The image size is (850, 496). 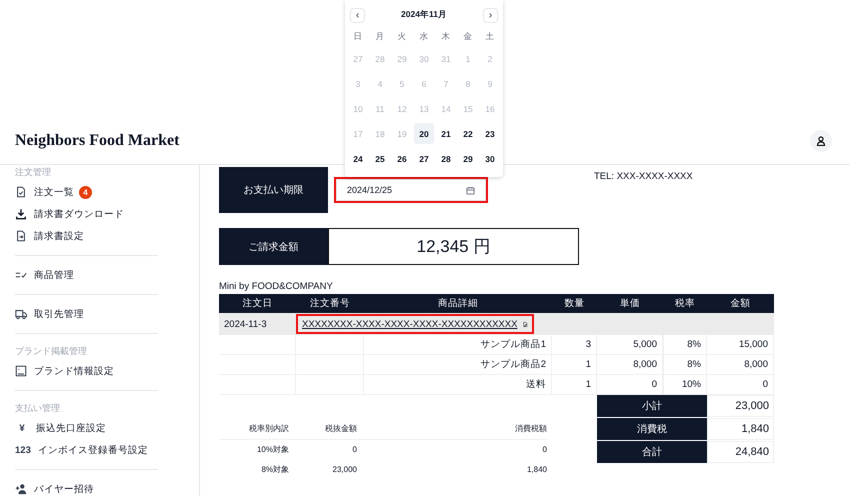 What do you see at coordinates (821, 141) in the screenshot?
I see `user-icon` at bounding box center [821, 141].